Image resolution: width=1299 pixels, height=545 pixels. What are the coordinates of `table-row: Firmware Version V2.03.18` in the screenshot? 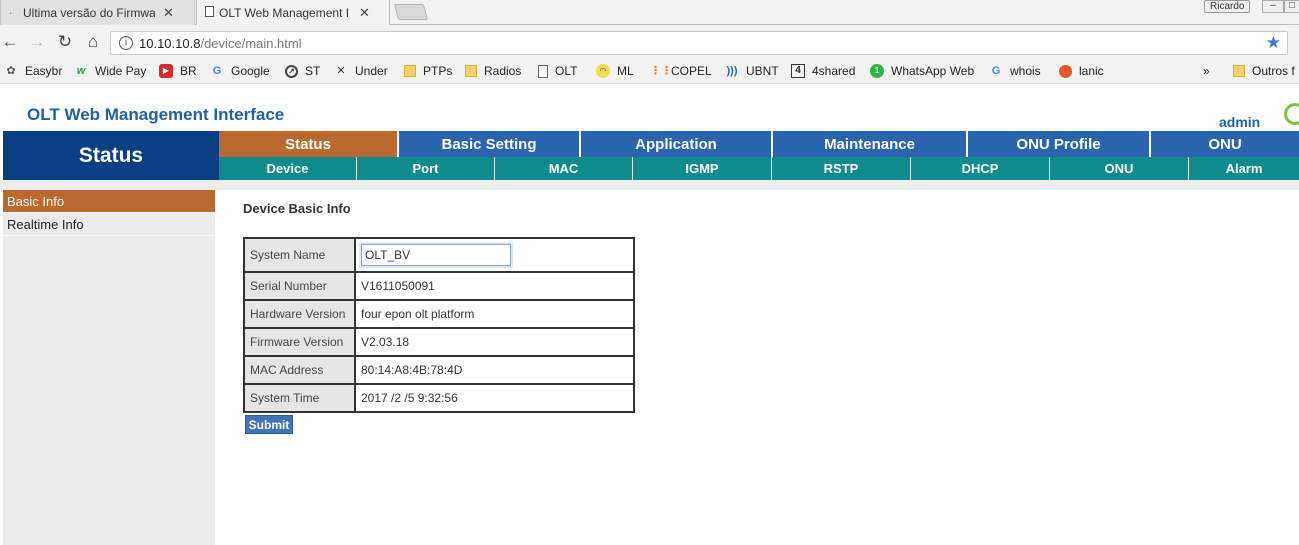 It's located at (439, 342).